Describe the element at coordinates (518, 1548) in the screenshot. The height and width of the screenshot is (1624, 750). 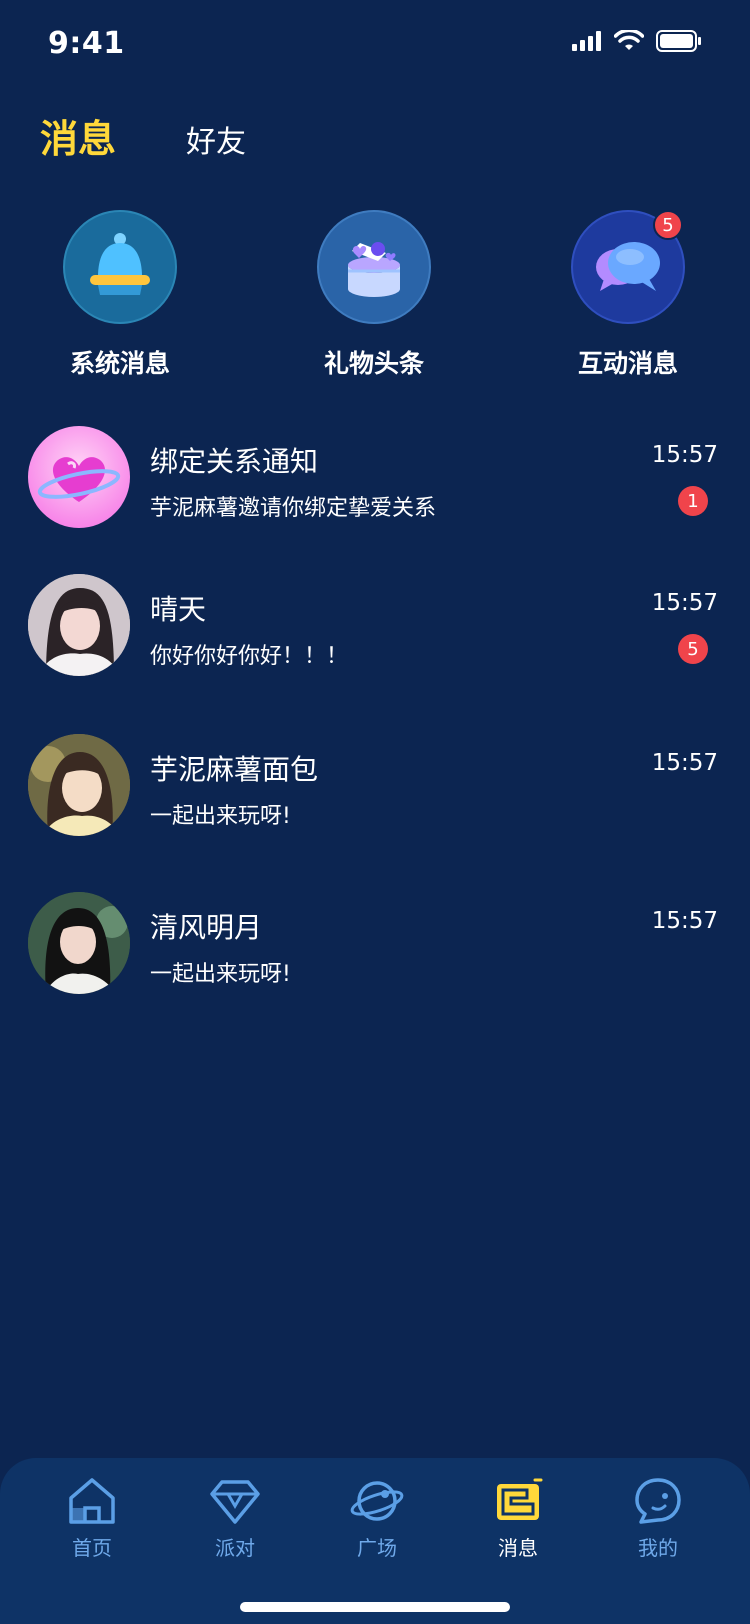
I see `tabbar-label: 消息` at that location.